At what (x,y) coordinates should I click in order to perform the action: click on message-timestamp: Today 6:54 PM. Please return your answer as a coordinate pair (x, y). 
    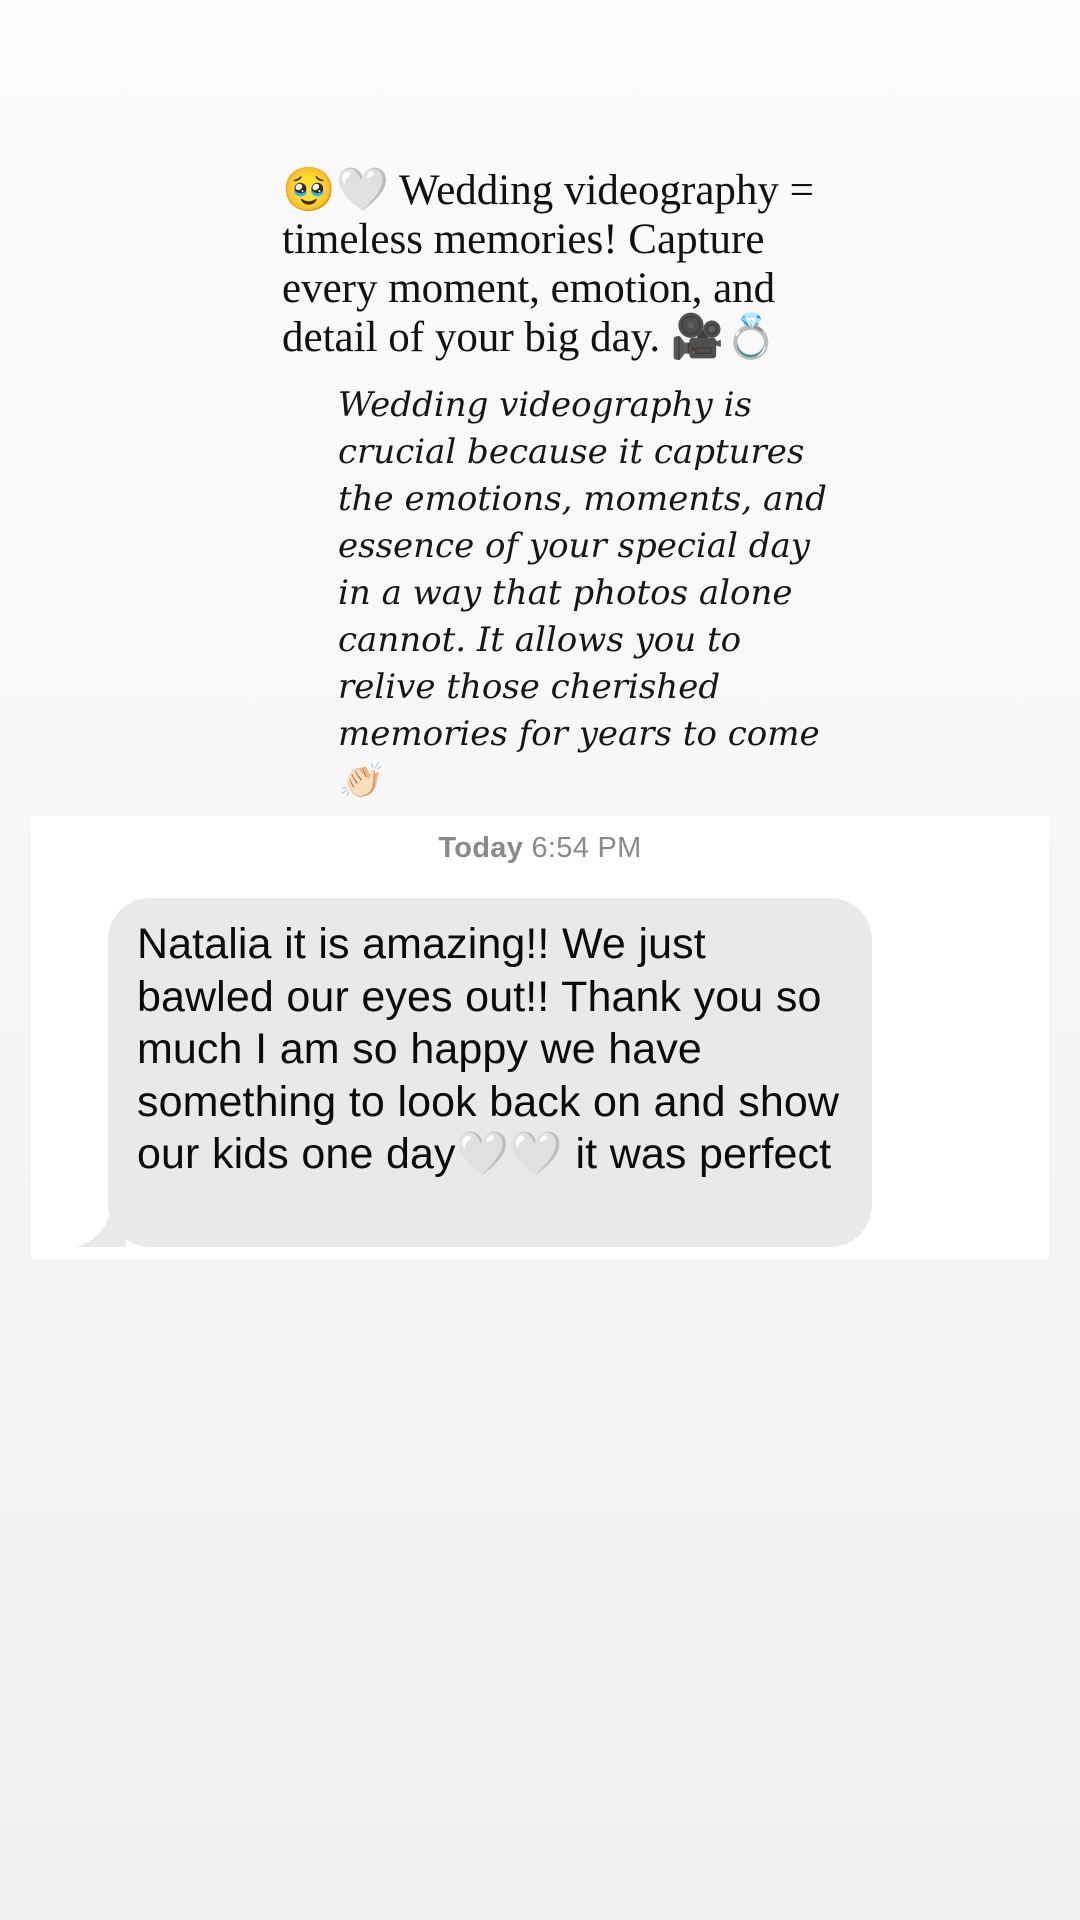
    Looking at the image, I should click on (540, 848).